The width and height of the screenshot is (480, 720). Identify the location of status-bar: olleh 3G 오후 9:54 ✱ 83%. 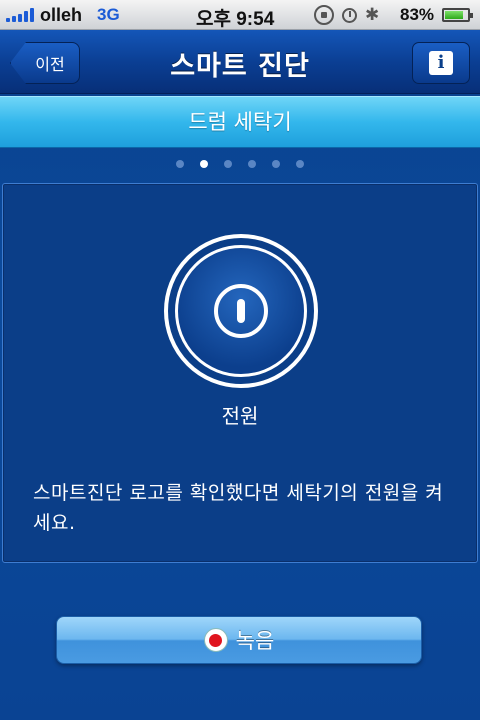
(240, 15).